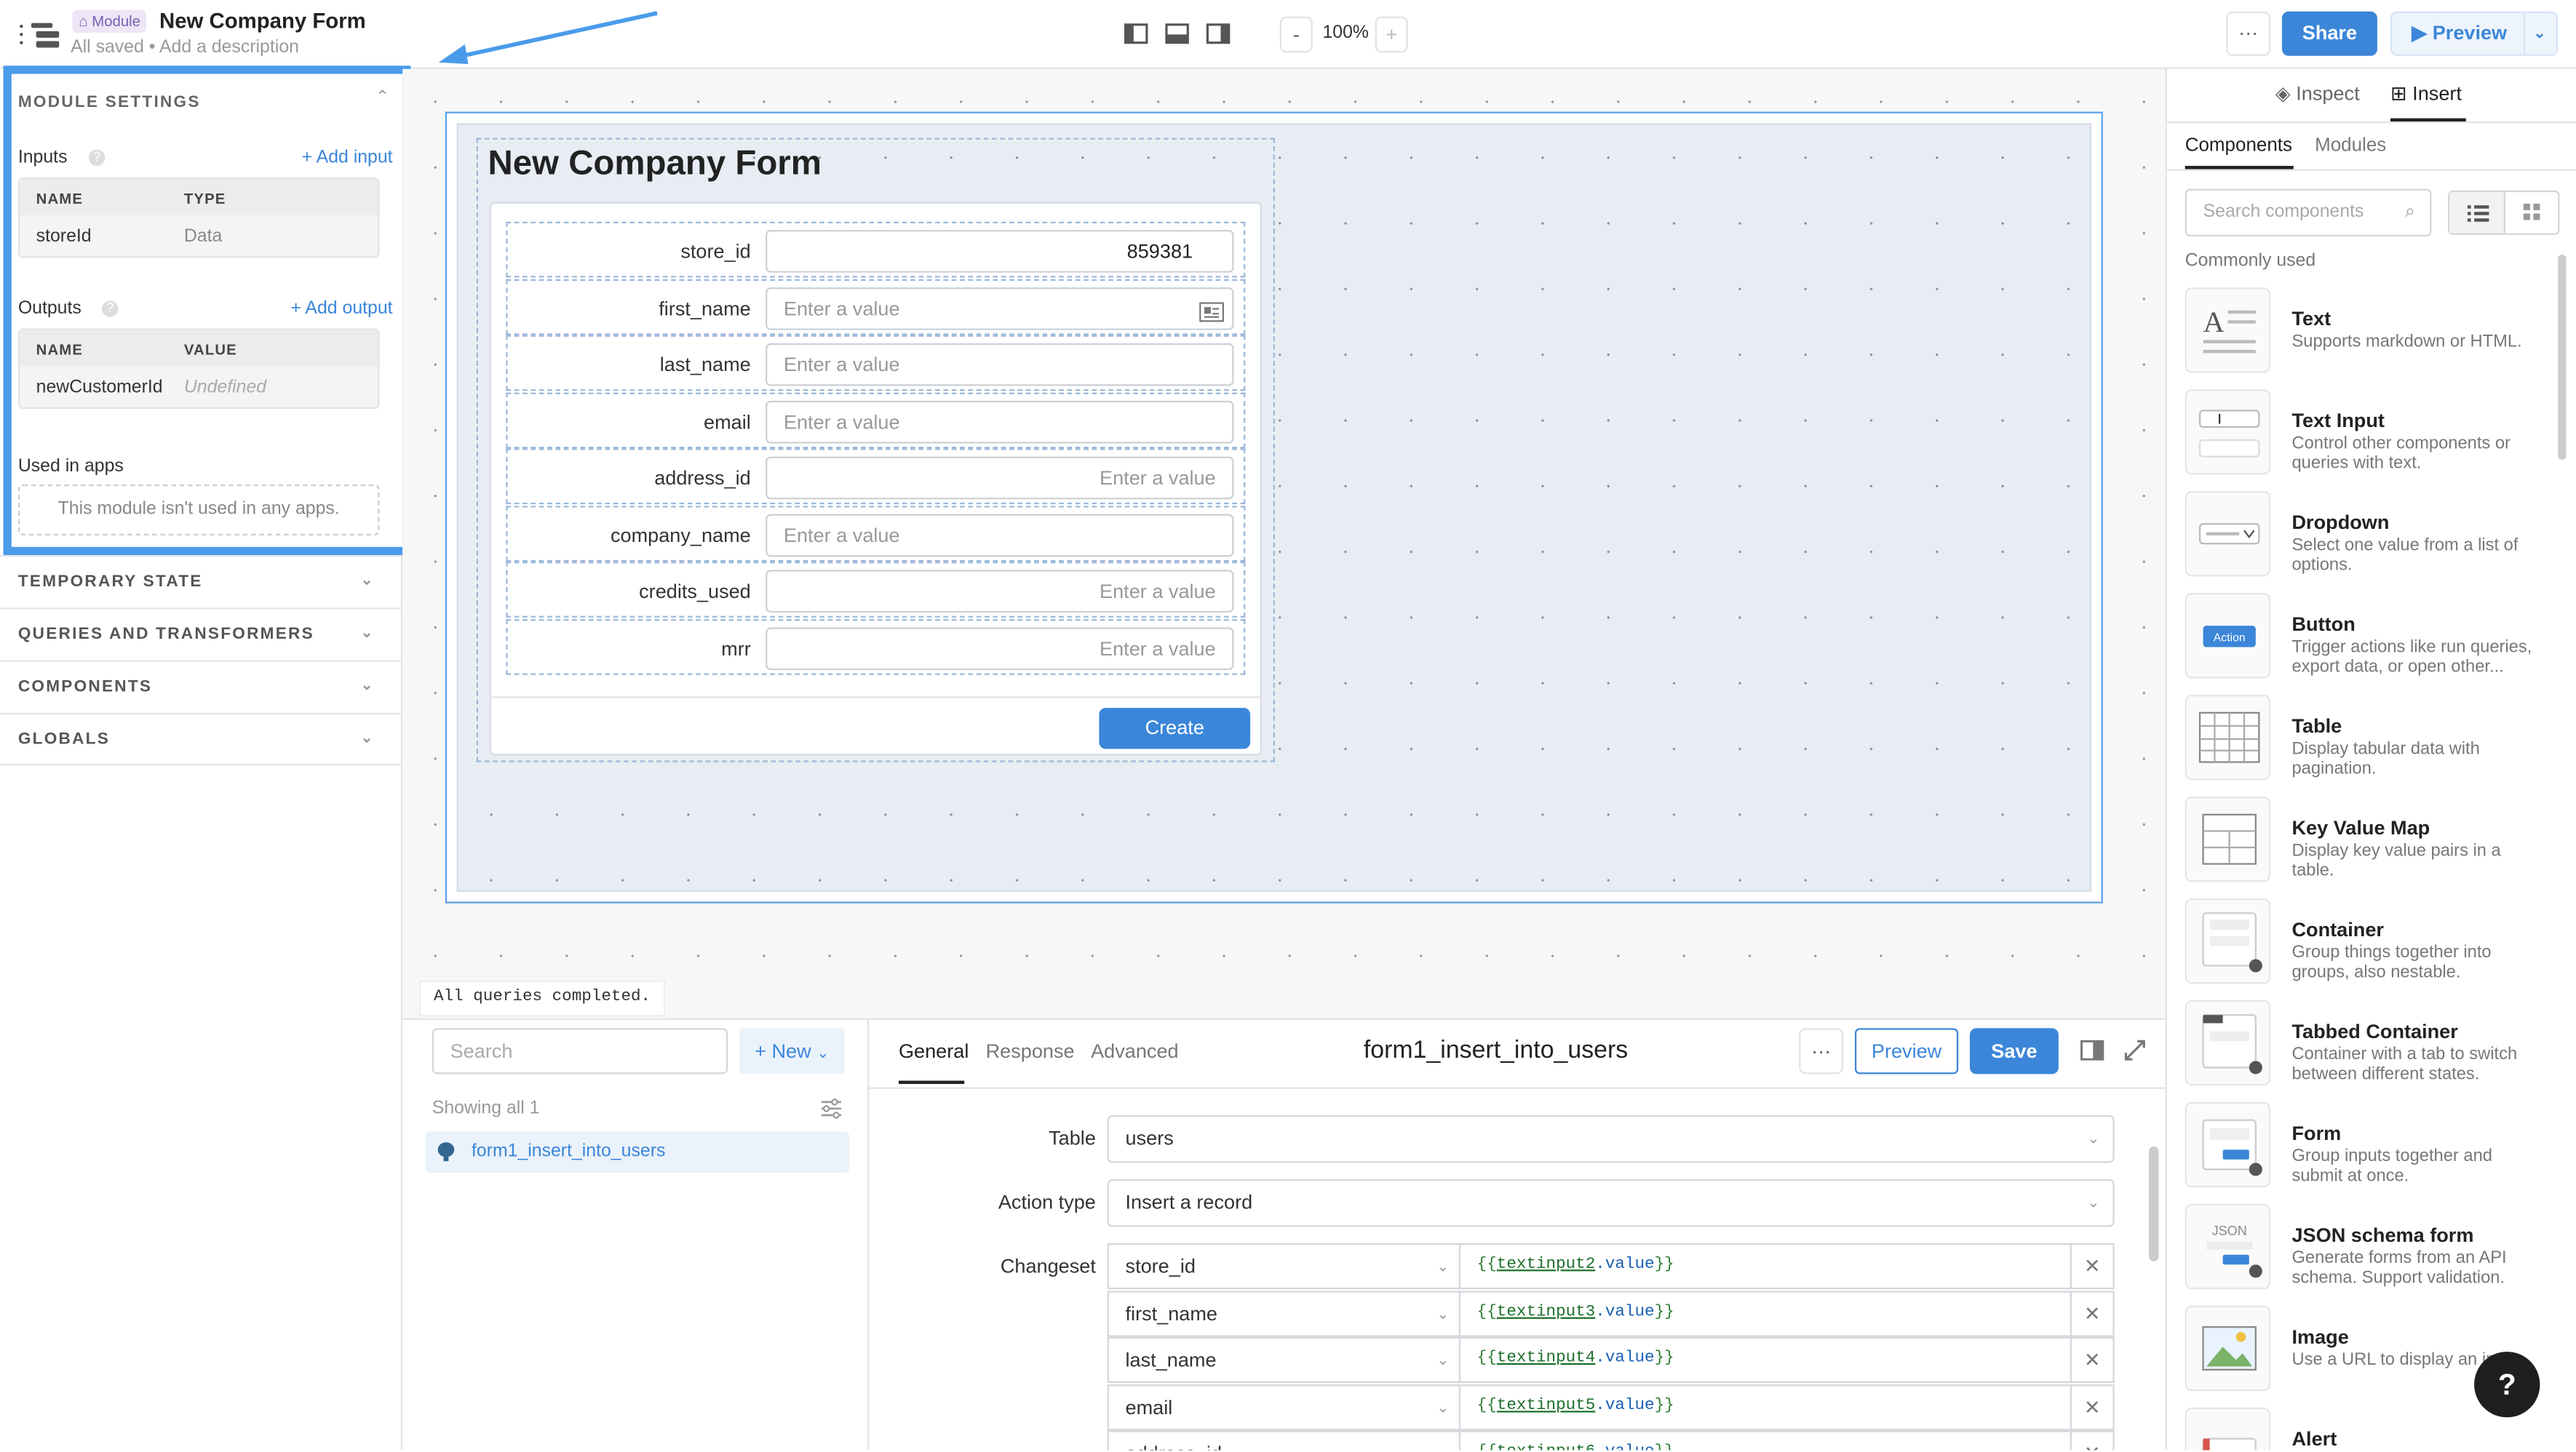  I want to click on tab-components: Components, so click(2238, 146).